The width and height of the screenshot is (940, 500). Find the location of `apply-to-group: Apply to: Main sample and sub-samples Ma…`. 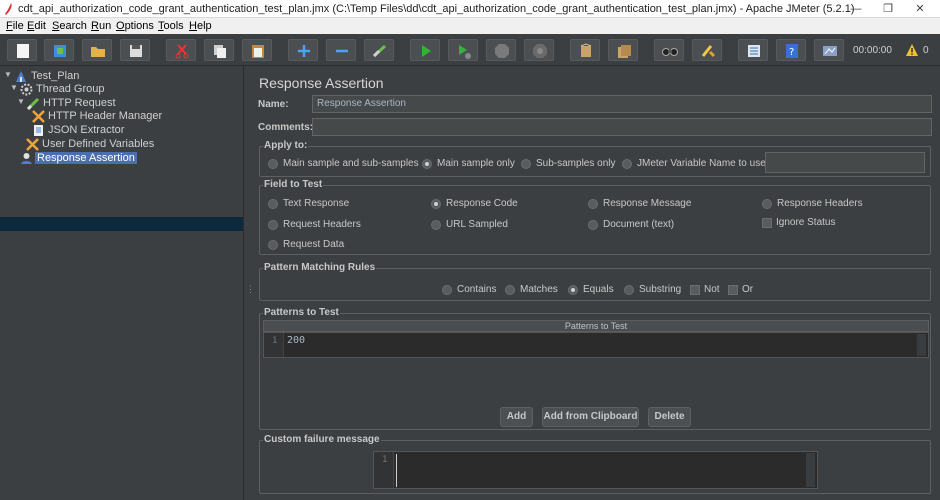

apply-to-group: Apply to: Main sample and sub-samples Ma… is located at coordinates (595, 158).